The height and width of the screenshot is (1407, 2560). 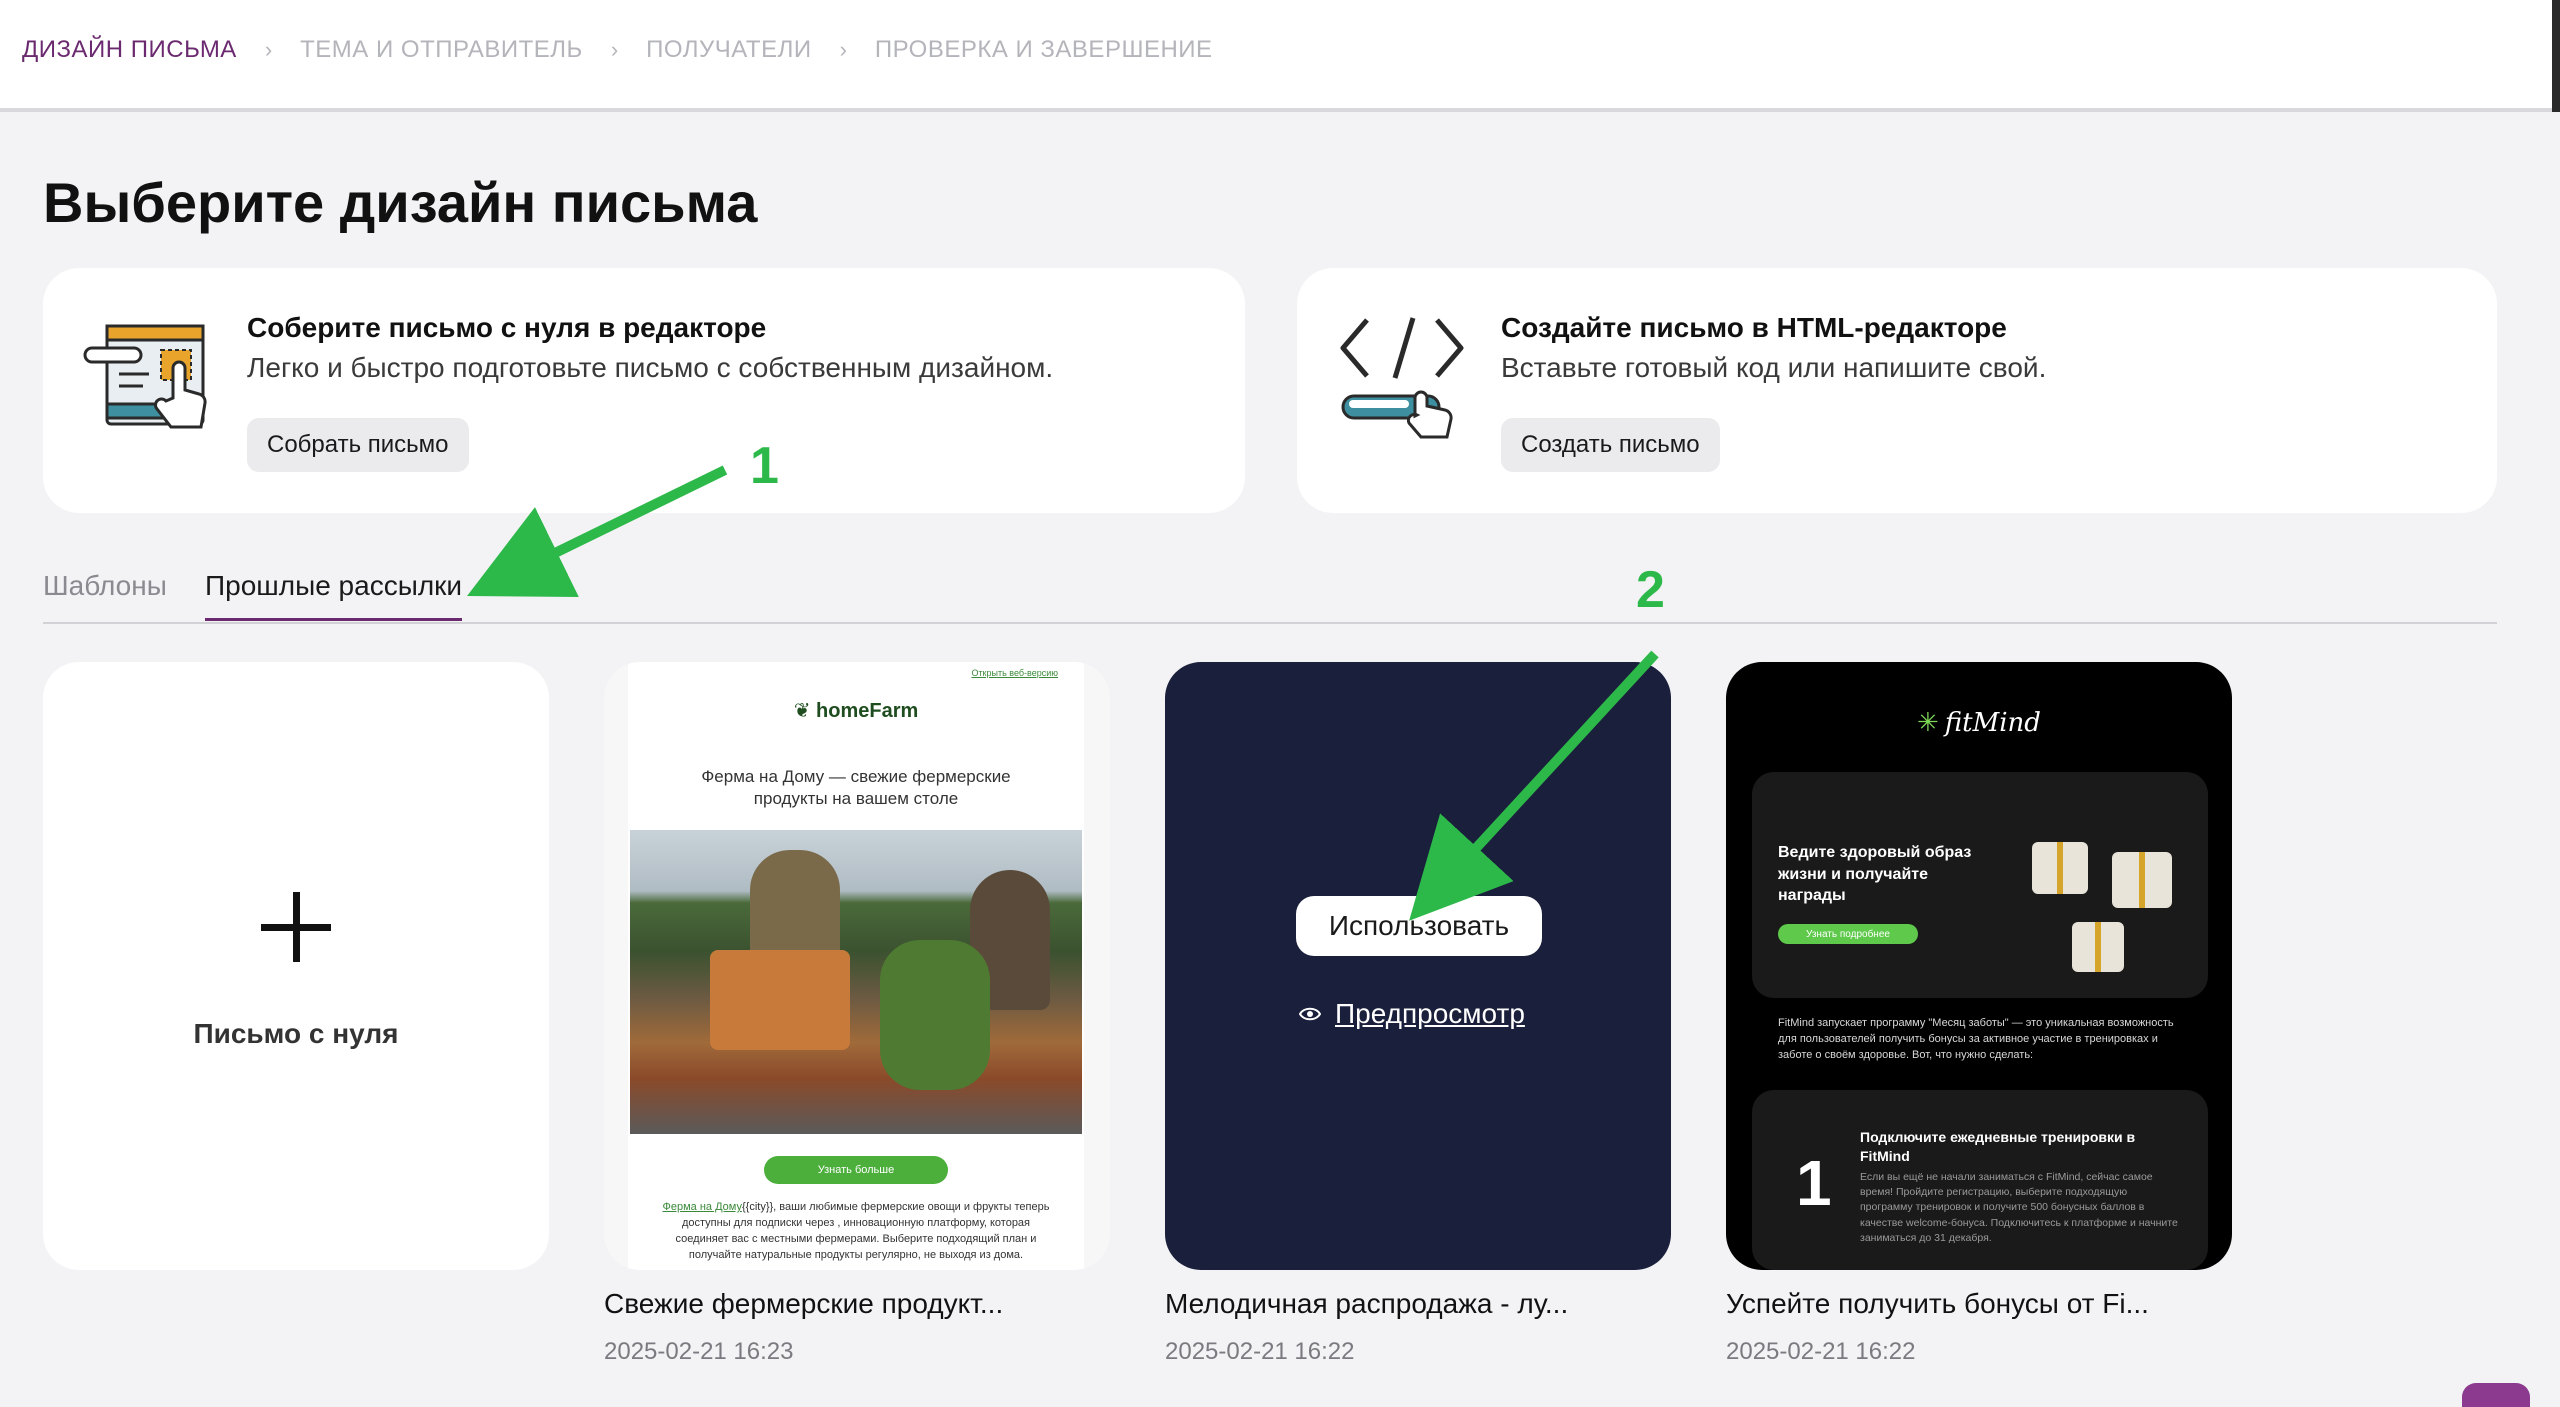 I want to click on brand-logo: ✳ fitMind, so click(x=1979, y=723).